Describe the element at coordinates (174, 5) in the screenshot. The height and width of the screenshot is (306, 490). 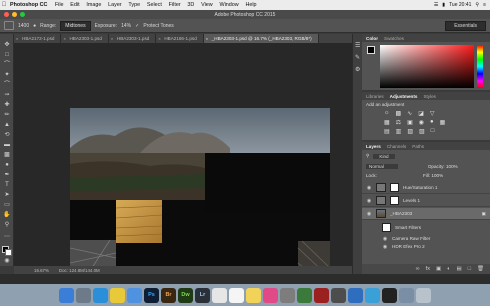
I see `menu-filter: Filter` at that location.